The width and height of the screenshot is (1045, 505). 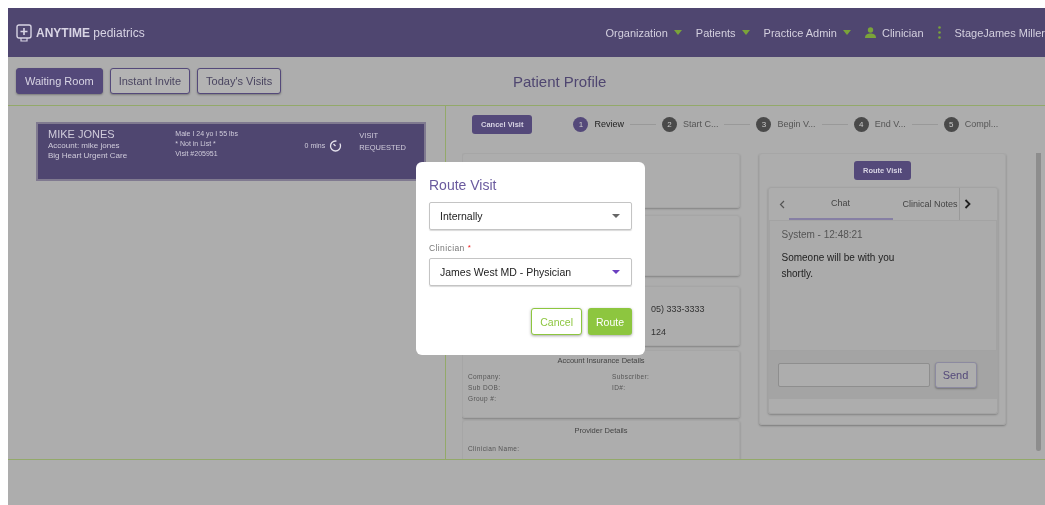 What do you see at coordinates (84, 145) in the screenshot?
I see `account-name: Account: mike jones` at bounding box center [84, 145].